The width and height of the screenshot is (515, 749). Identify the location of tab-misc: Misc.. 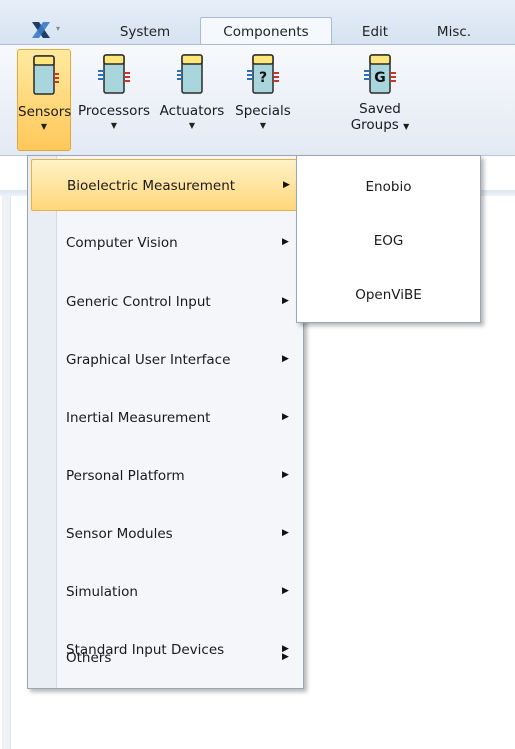
(454, 32).